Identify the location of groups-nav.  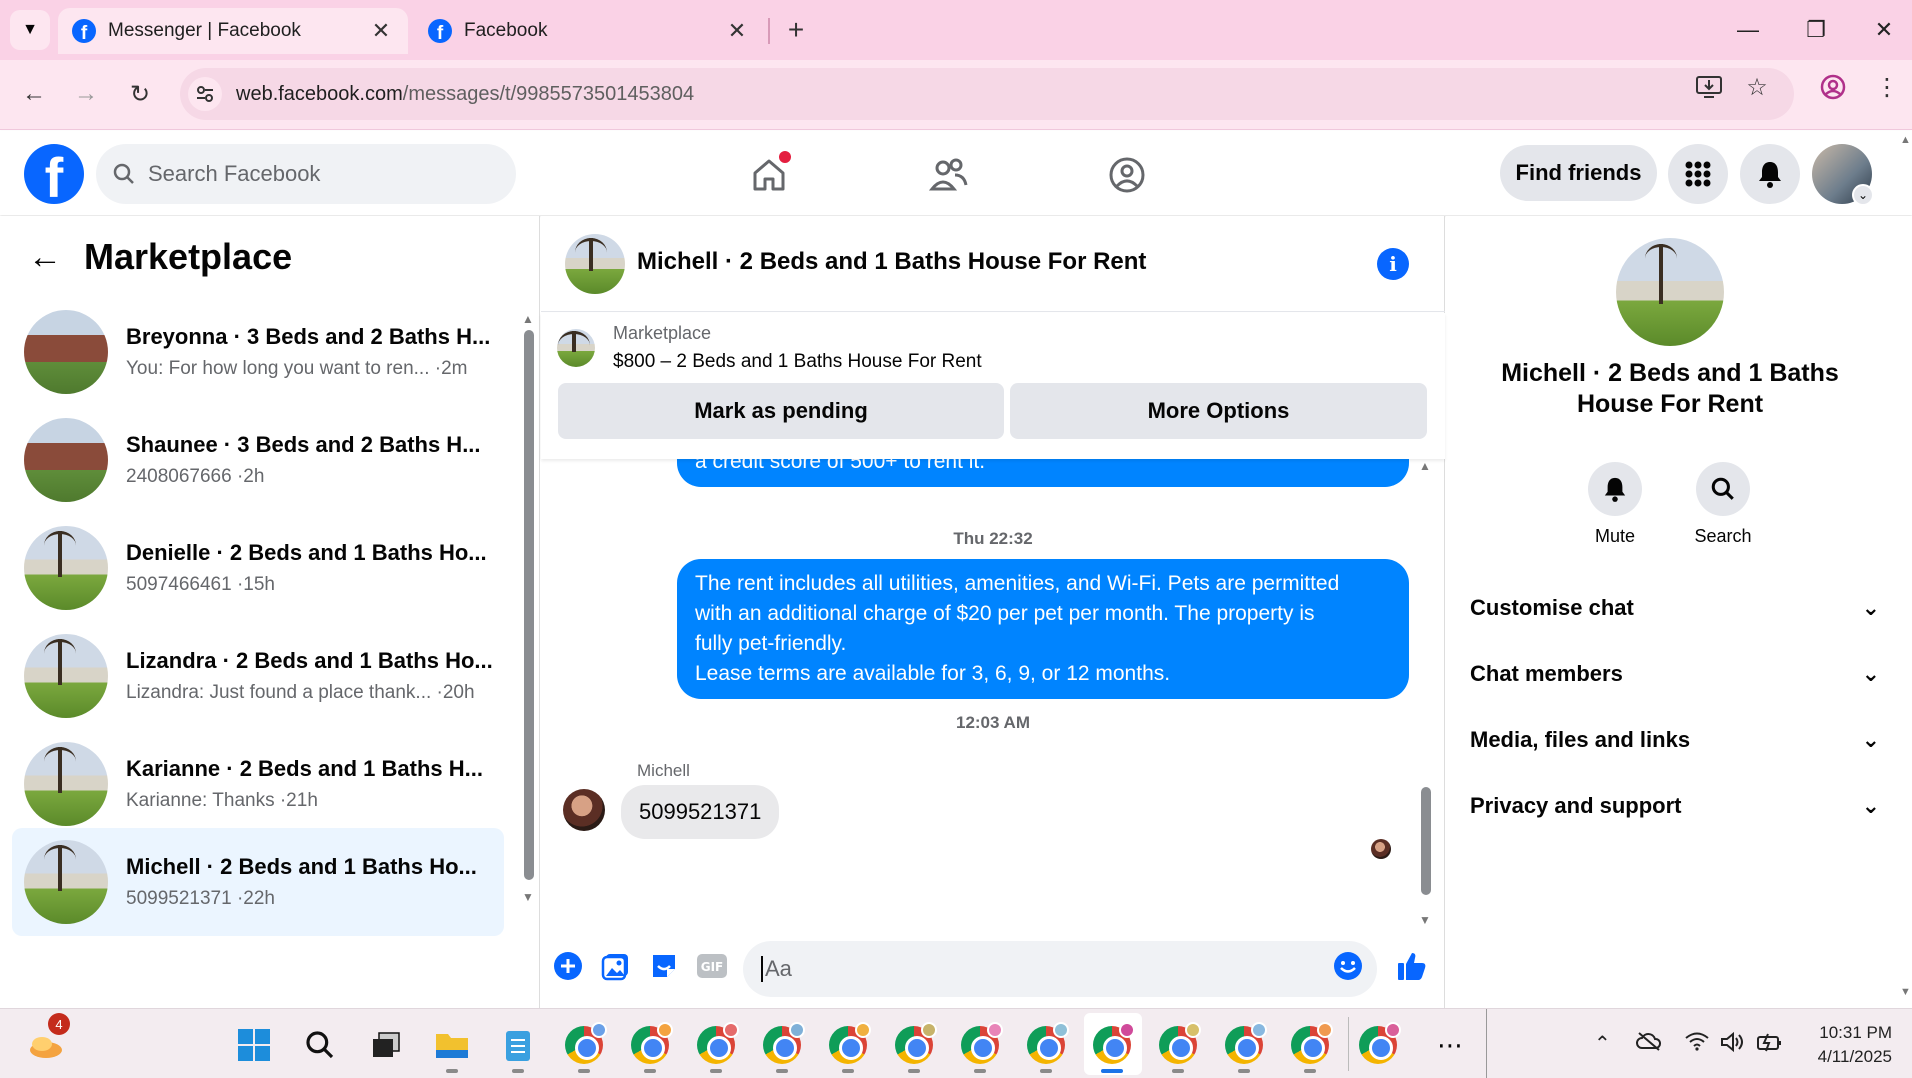
(1127, 175).